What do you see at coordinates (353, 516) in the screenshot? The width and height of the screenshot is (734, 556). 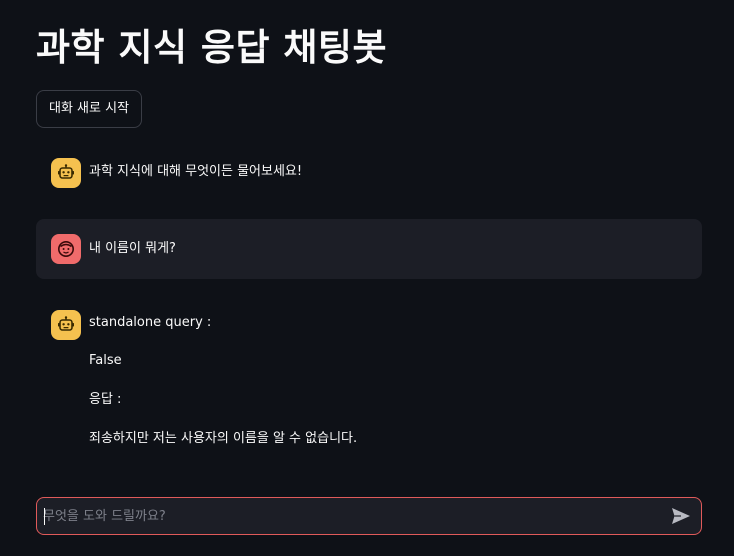 I see `chat-input` at bounding box center [353, 516].